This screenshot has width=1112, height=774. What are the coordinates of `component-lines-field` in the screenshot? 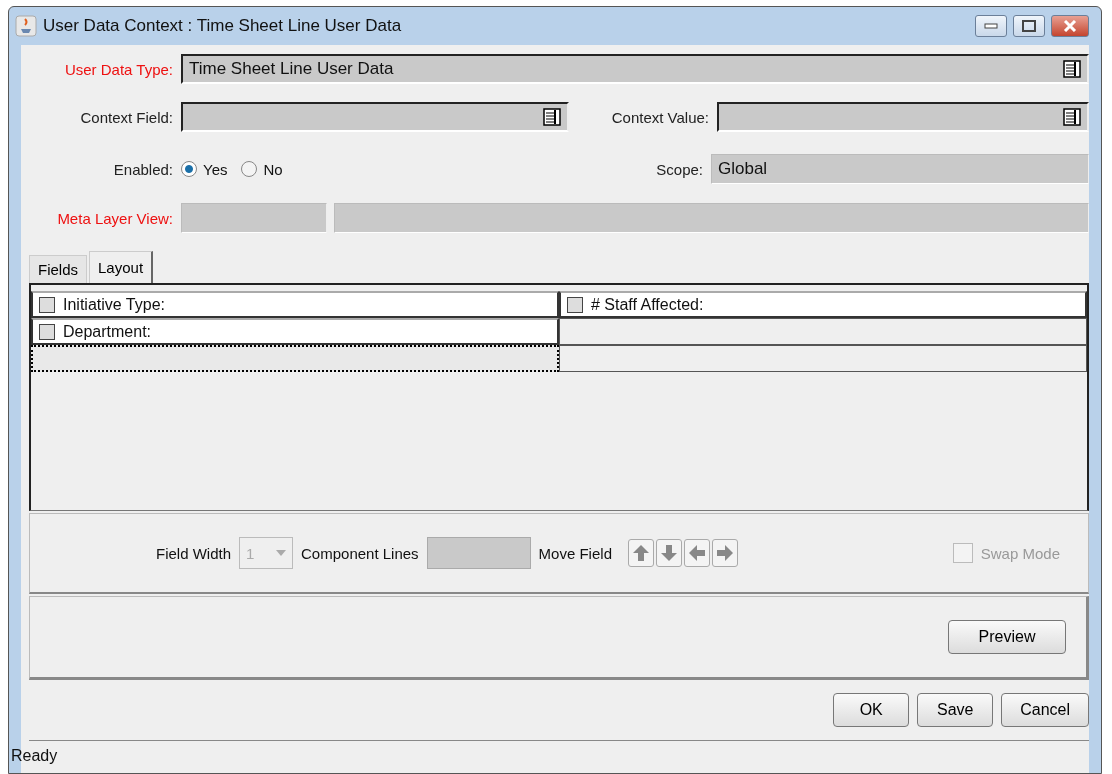 It's located at (478, 553).